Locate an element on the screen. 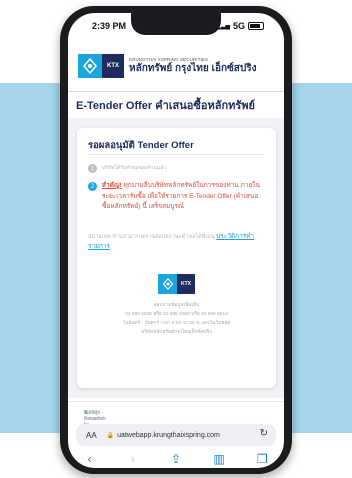  krungthai-small-logo-icon is located at coordinates (167, 284).